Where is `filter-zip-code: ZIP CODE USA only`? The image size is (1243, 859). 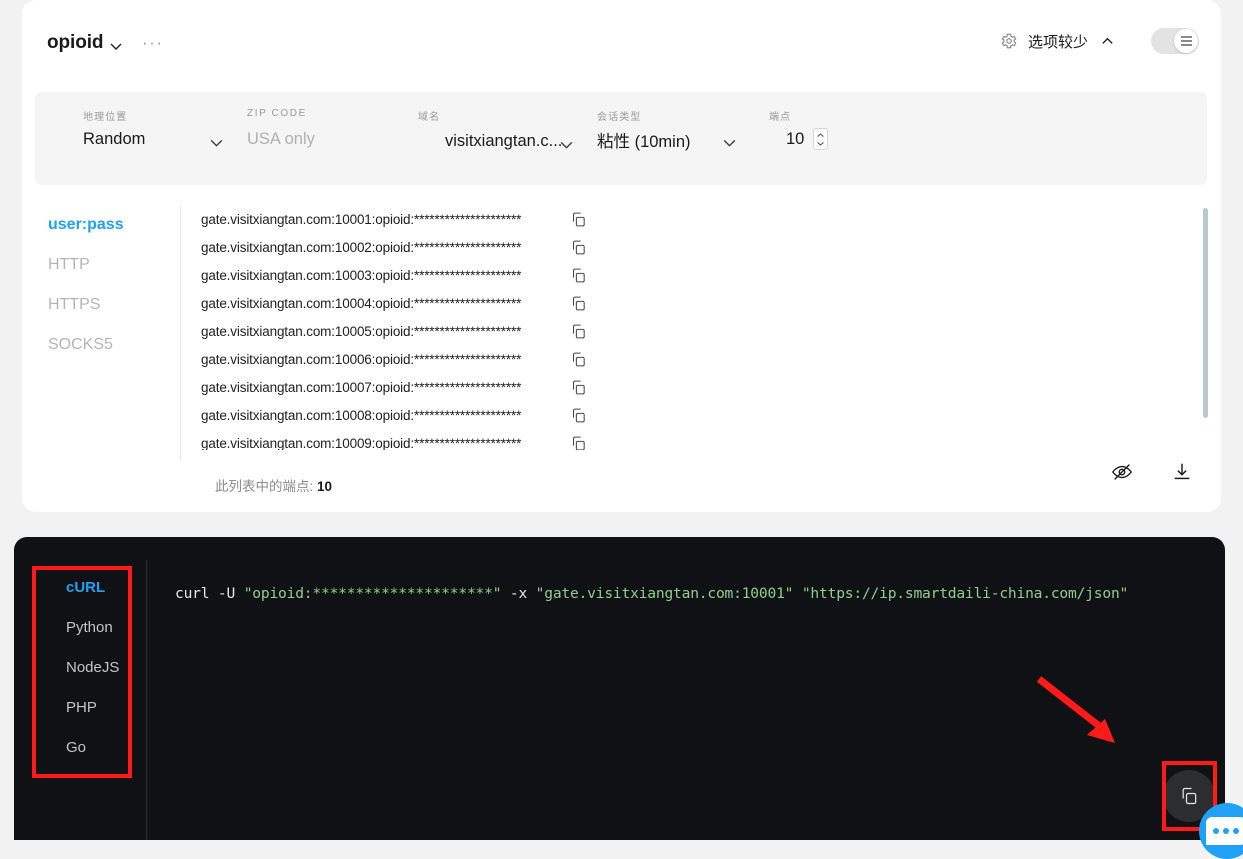
filter-zip-code: ZIP CODE USA only is located at coordinates (327, 138).